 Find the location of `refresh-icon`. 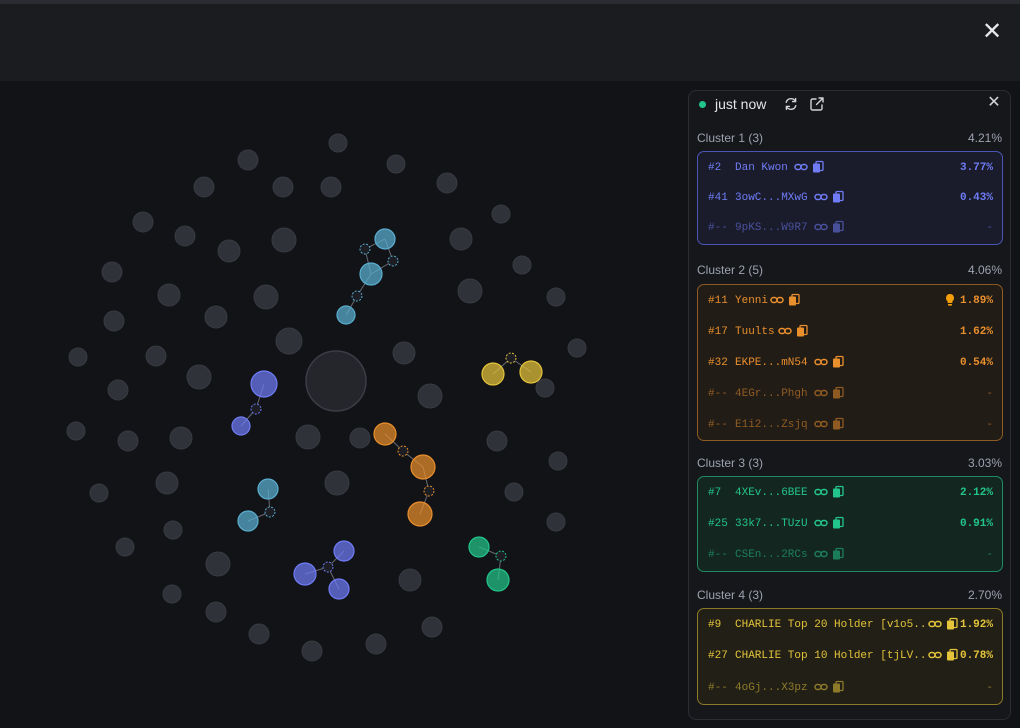

refresh-icon is located at coordinates (791, 104).